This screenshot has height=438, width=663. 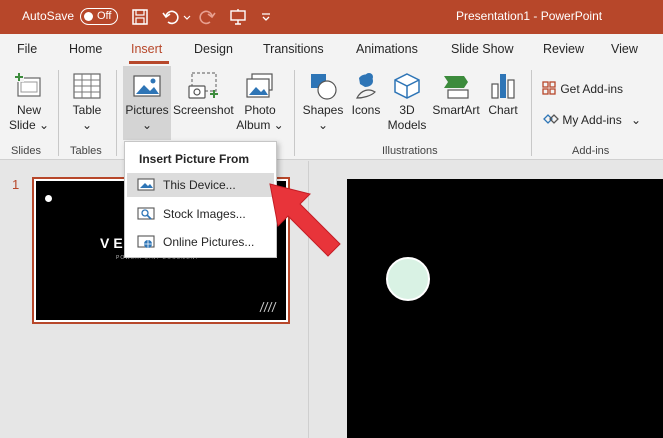 What do you see at coordinates (146, 184) in the screenshot?
I see `device-picture-icon` at bounding box center [146, 184].